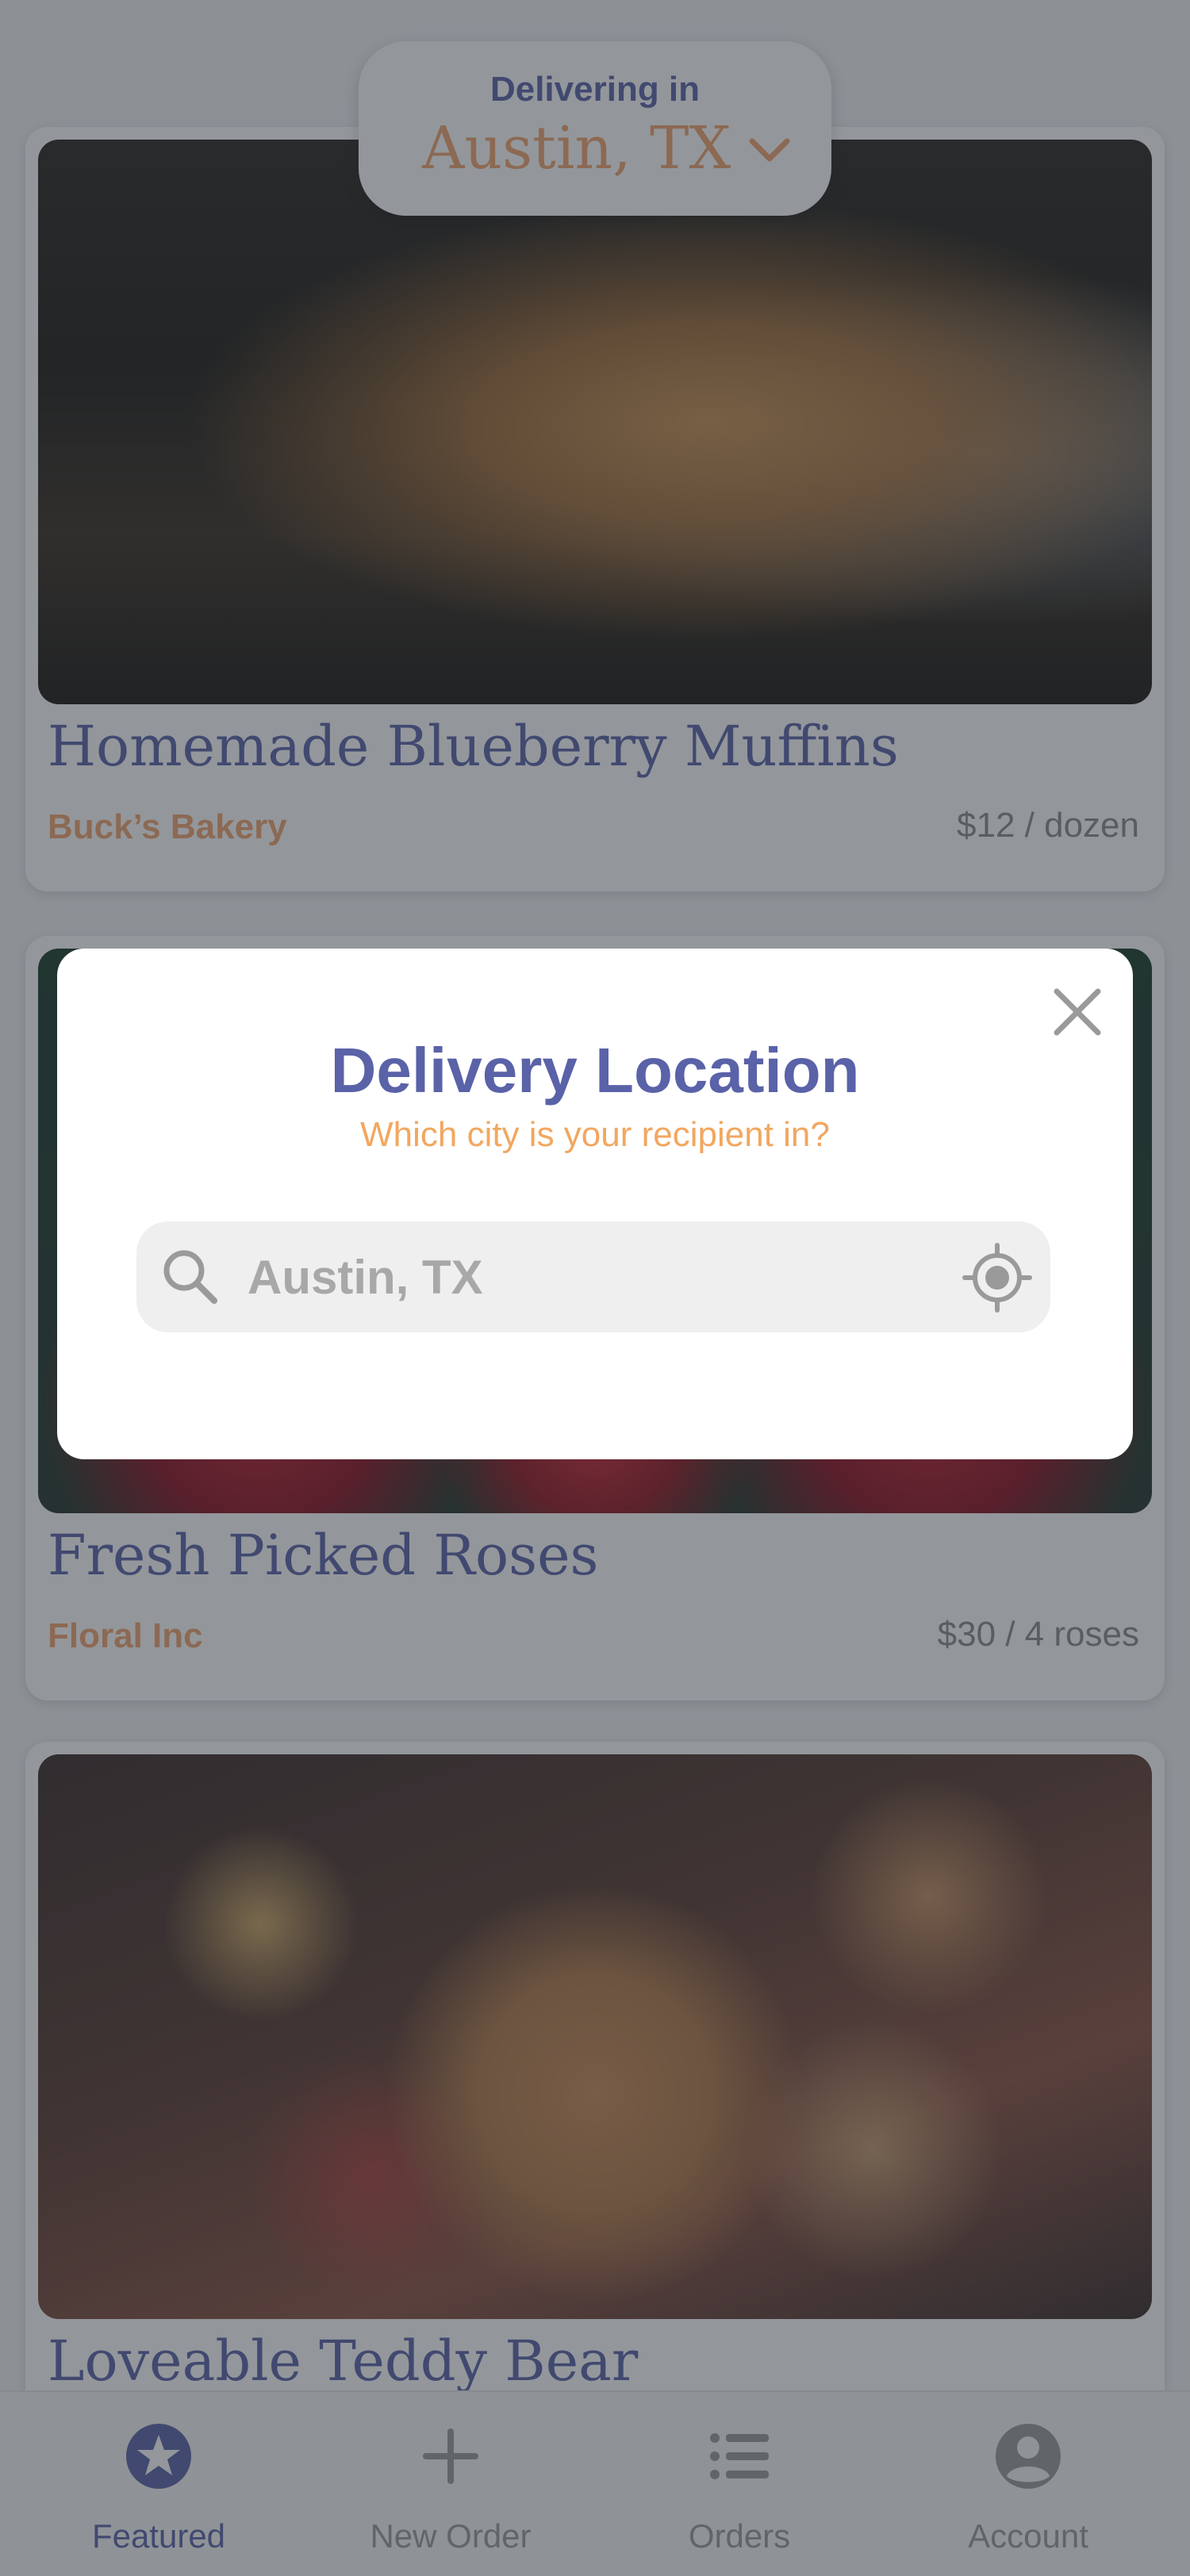 This screenshot has height=2576, width=1190. What do you see at coordinates (997, 1278) in the screenshot?
I see `current-location-icon` at bounding box center [997, 1278].